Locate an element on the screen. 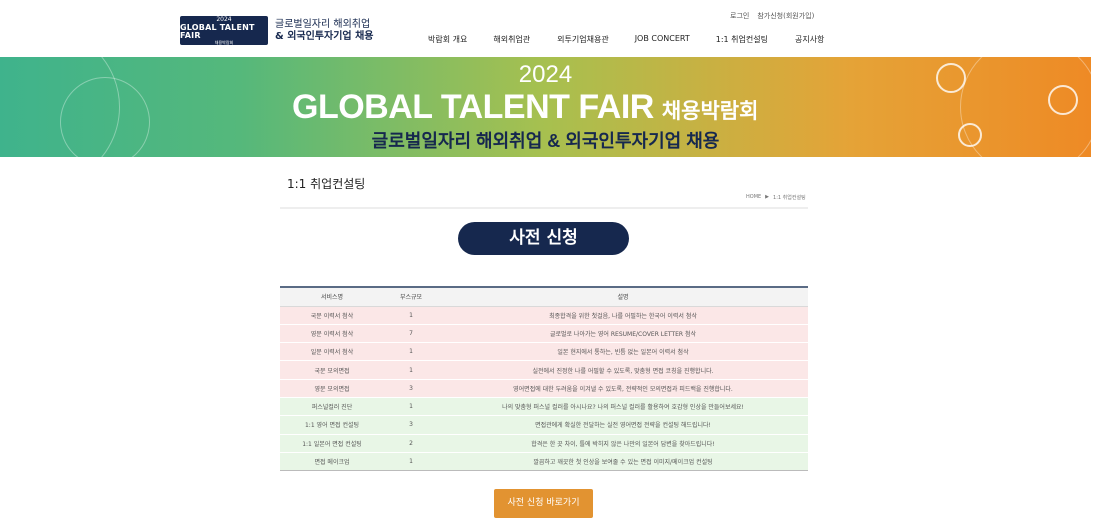 The width and height of the screenshot is (1096, 529). column-header-description: 설명 is located at coordinates (623, 296).